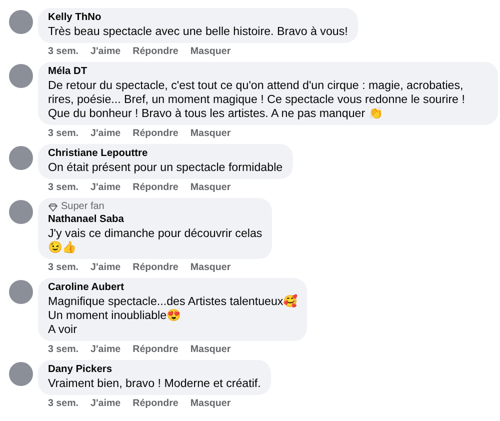 This screenshot has height=421, width=500. I want to click on comment-text: Vraiment bien, bravo ! Moderne et créatif., so click(154, 384).